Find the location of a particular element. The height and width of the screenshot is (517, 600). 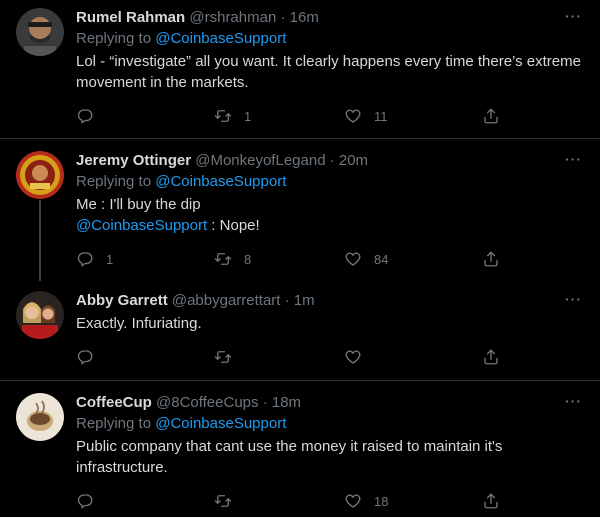

like-button is located at coordinates (353, 357).